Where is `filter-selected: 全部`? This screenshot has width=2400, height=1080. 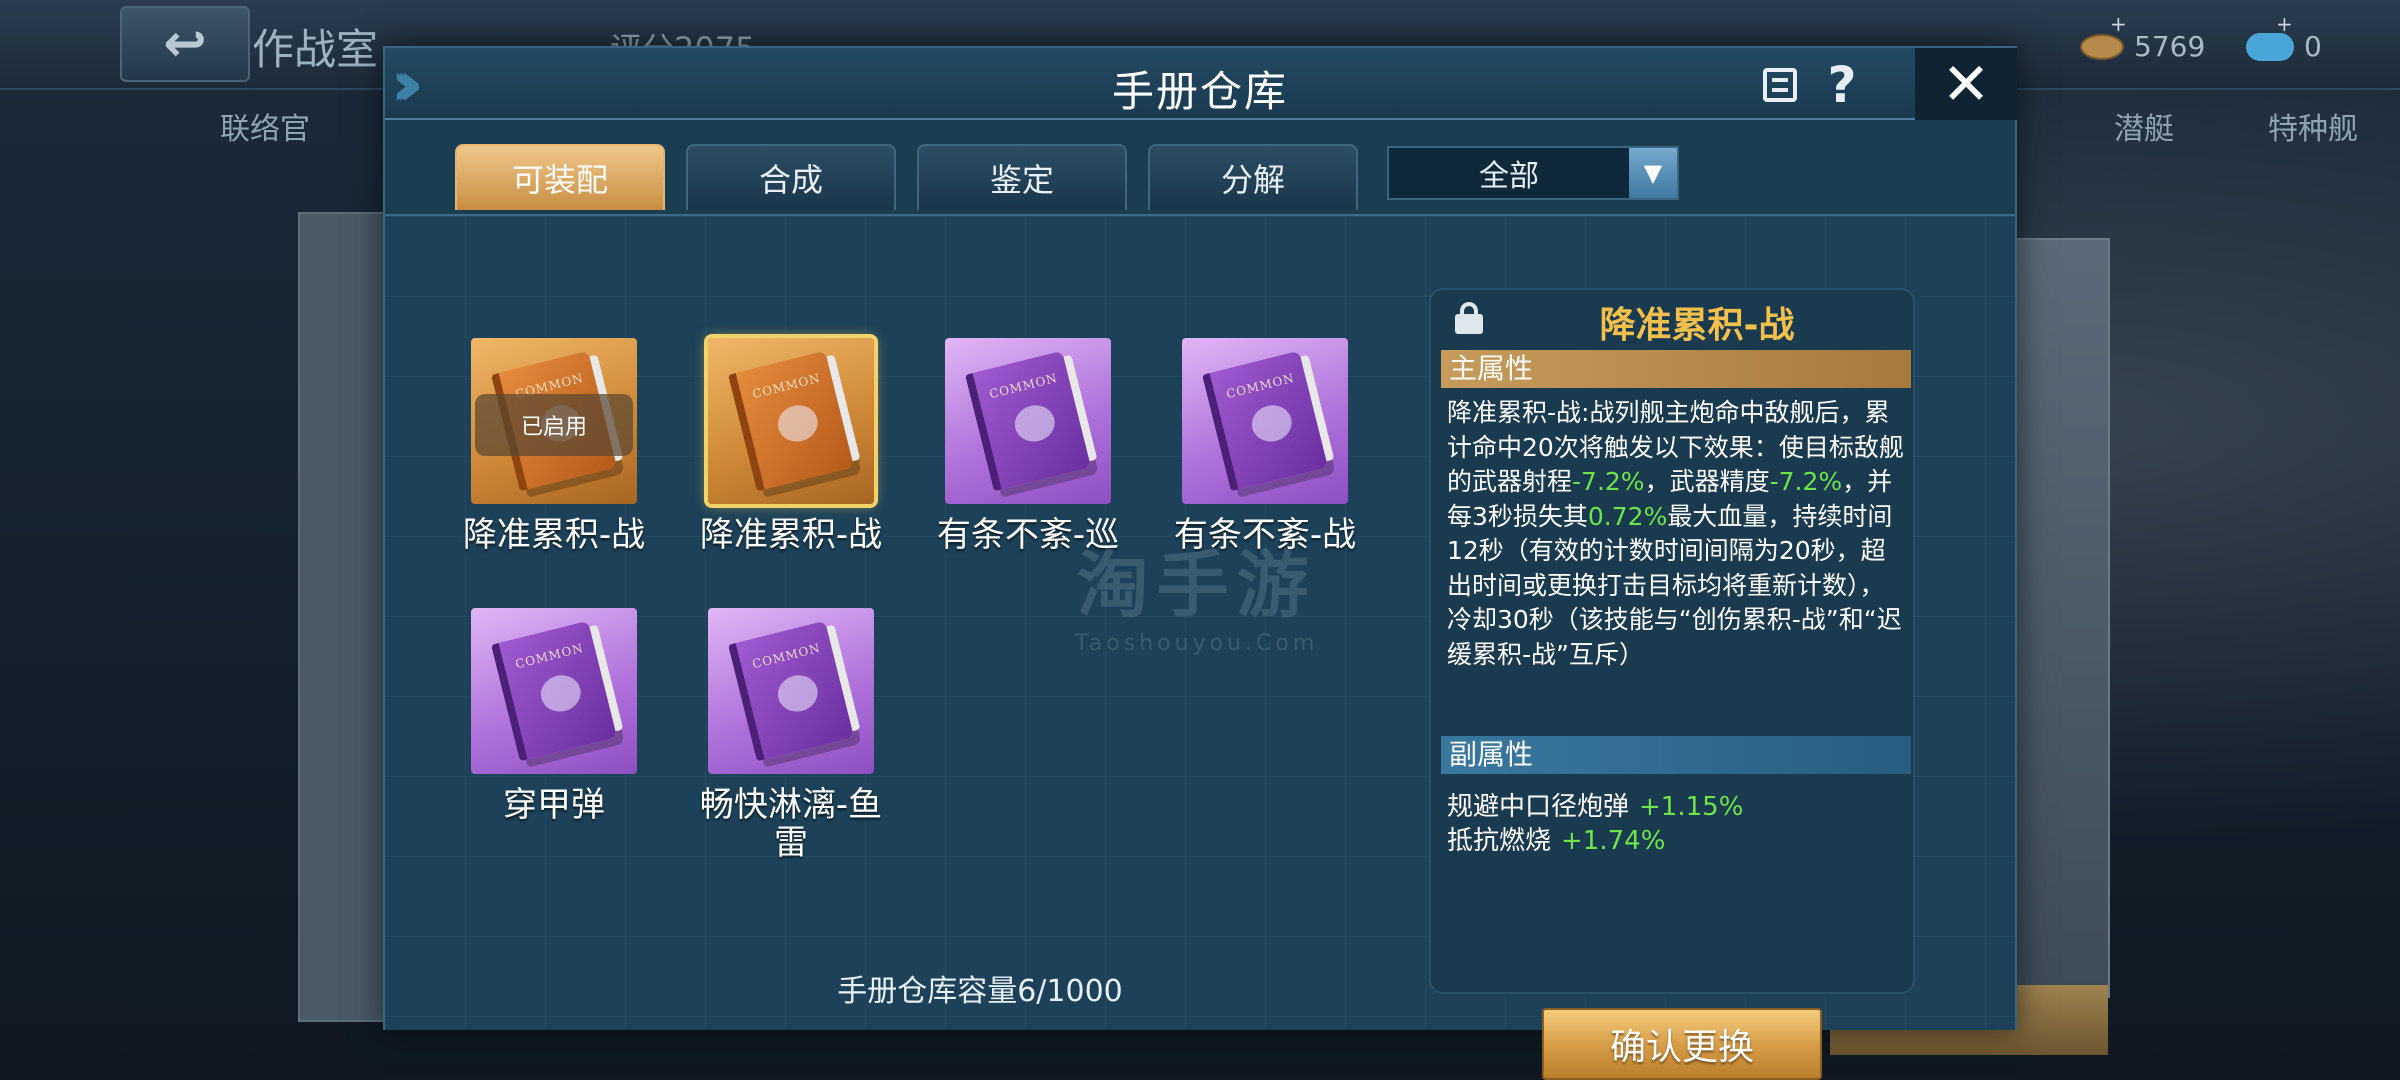
filter-selected: 全部 is located at coordinates (1509, 176).